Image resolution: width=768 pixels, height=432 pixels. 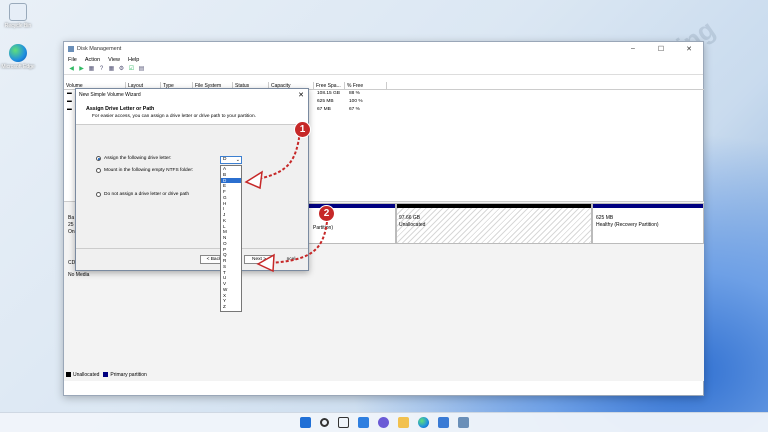 I want to click on wizard-title-bar: New Simple Volume Wizard ✕, so click(x=192, y=94).